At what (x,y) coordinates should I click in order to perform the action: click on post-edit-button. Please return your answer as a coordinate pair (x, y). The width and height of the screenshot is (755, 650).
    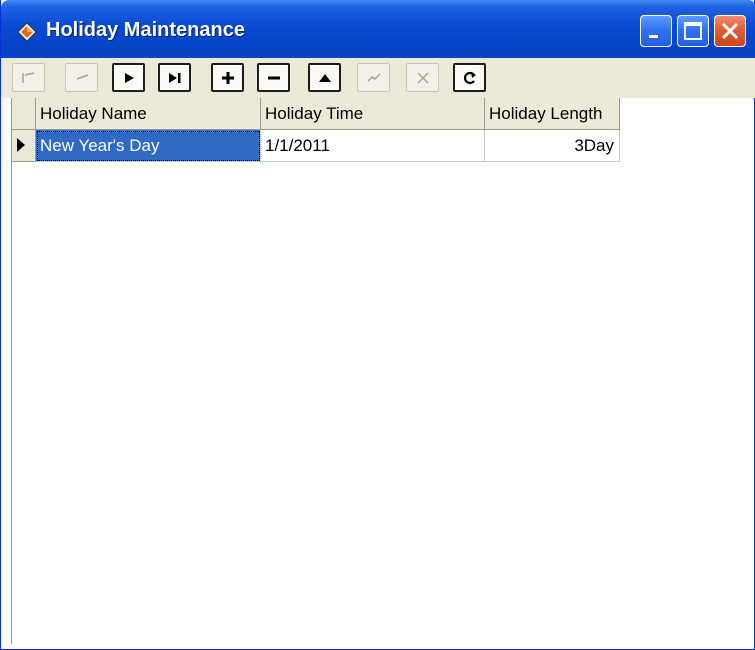
    Looking at the image, I should click on (373, 77).